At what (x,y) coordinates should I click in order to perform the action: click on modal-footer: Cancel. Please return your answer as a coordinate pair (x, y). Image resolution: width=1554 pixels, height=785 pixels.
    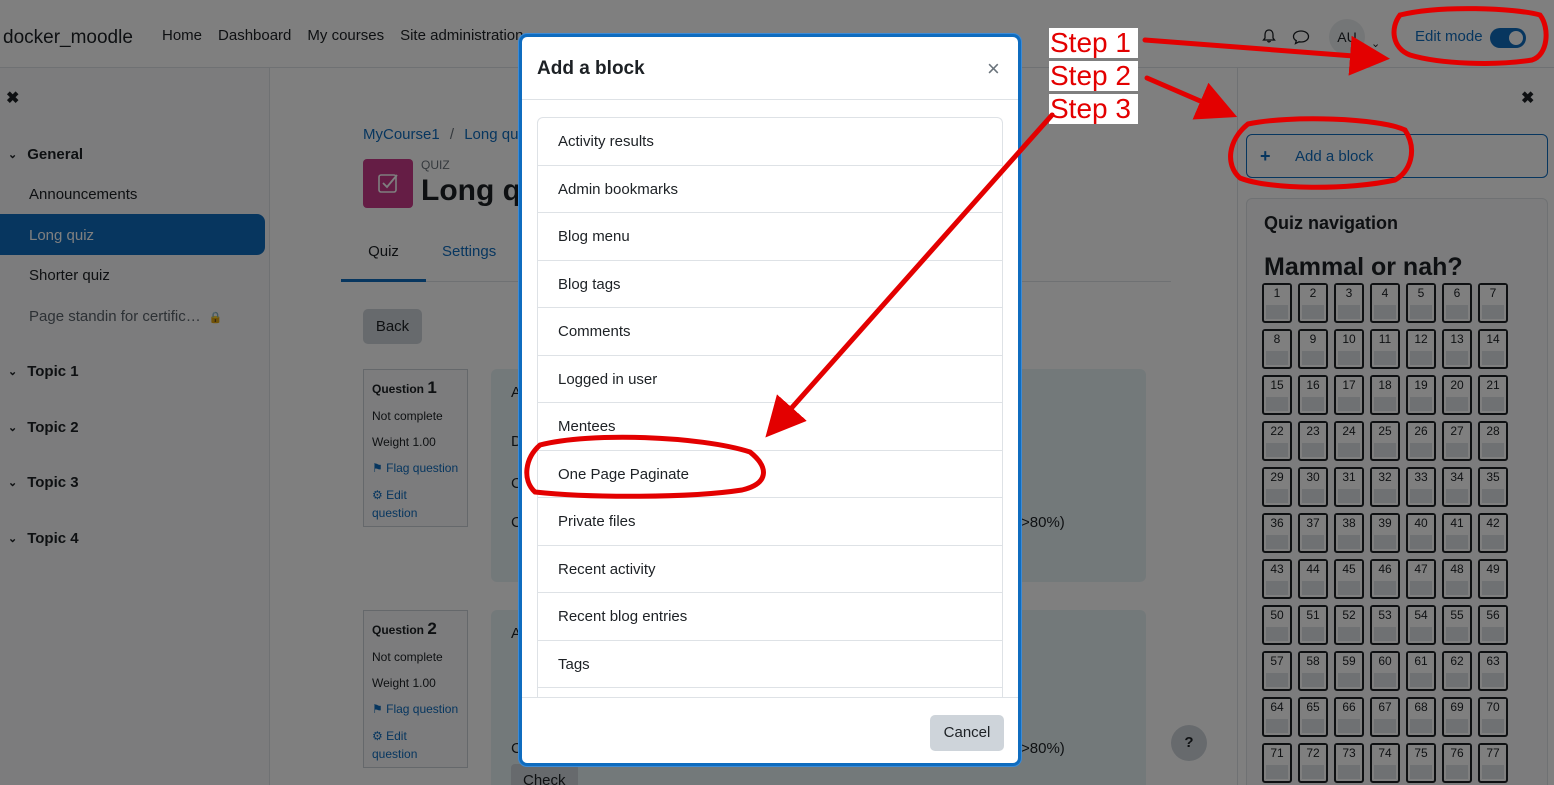
    Looking at the image, I should click on (770, 730).